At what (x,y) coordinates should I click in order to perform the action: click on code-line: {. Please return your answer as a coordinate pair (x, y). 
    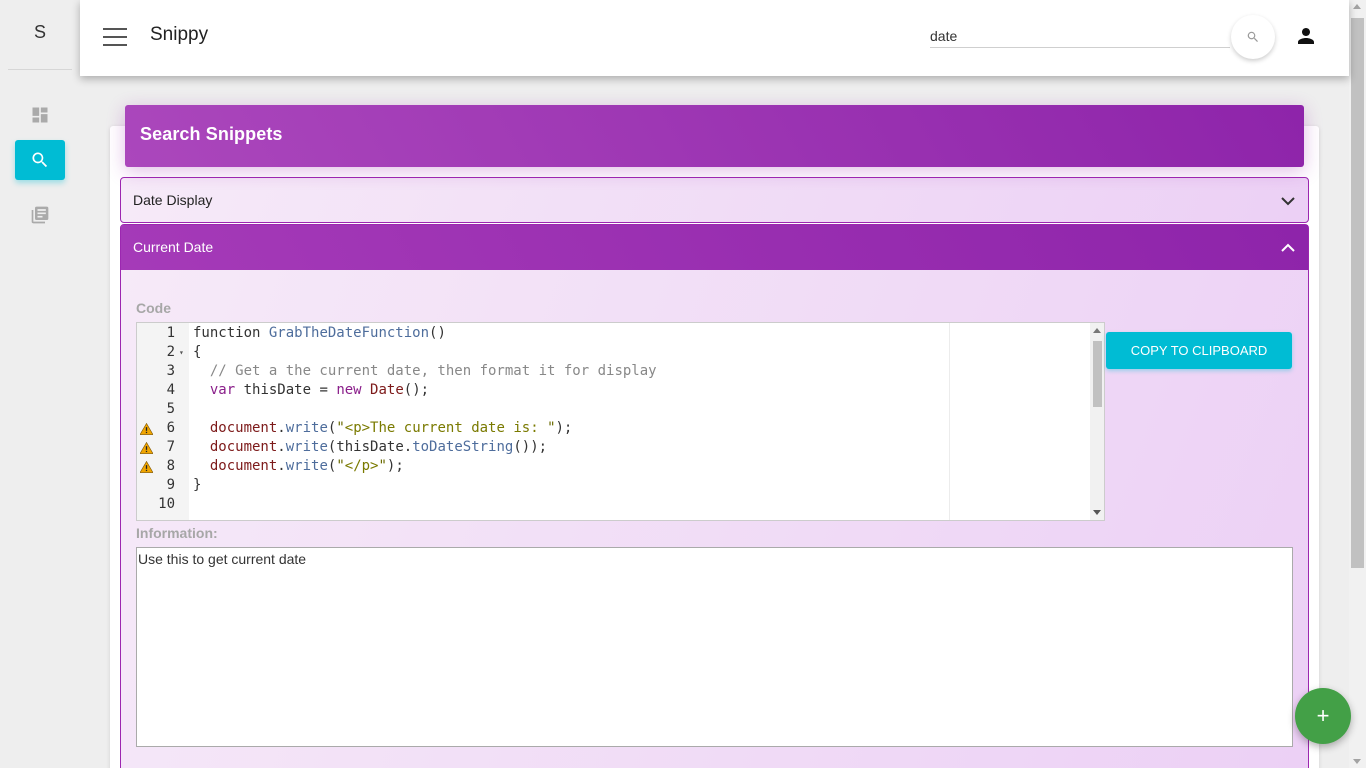
    Looking at the image, I should click on (197, 352).